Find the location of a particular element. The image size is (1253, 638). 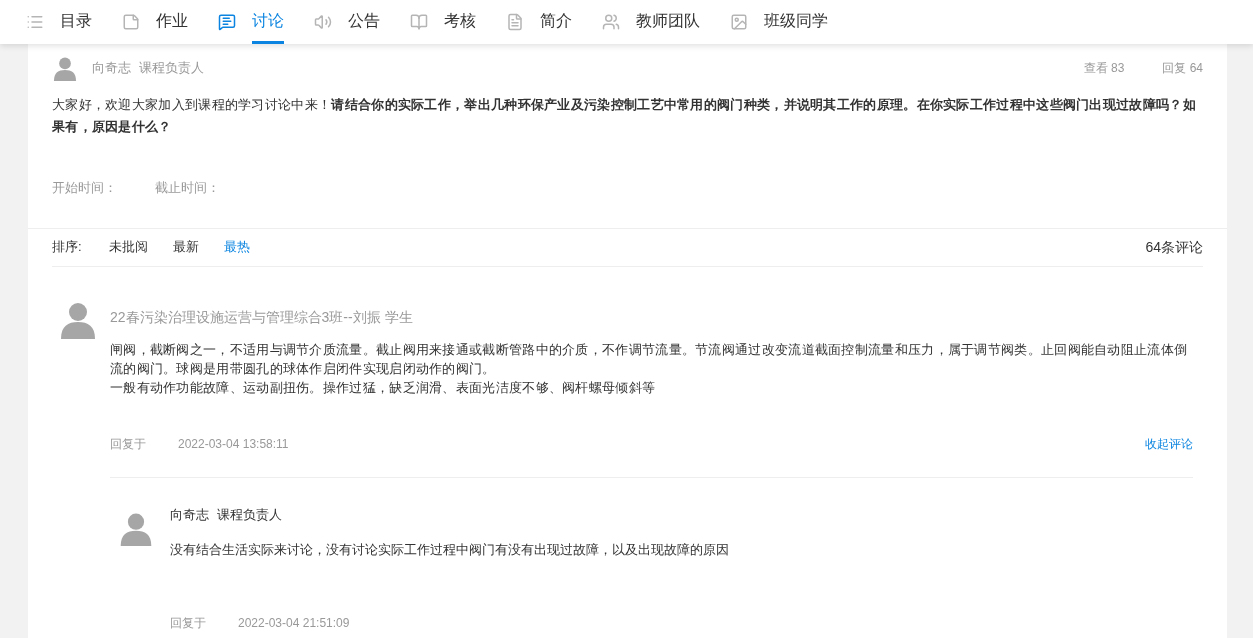

end-time-label: 截止时间： is located at coordinates (187, 188).